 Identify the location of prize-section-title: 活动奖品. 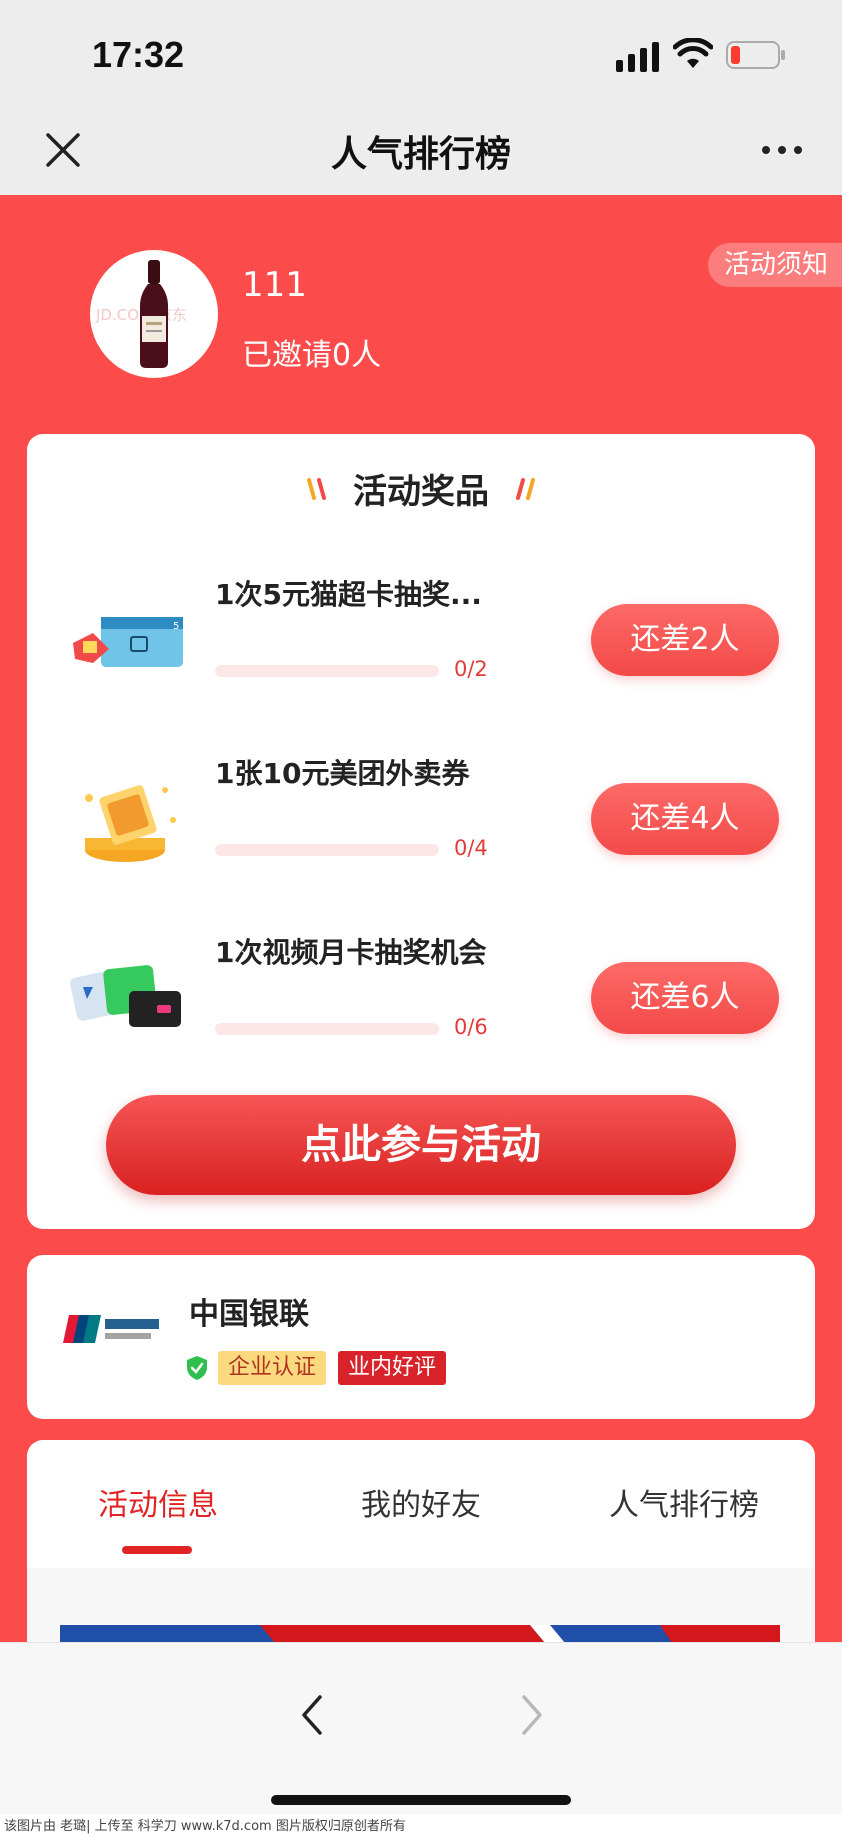
(421, 492).